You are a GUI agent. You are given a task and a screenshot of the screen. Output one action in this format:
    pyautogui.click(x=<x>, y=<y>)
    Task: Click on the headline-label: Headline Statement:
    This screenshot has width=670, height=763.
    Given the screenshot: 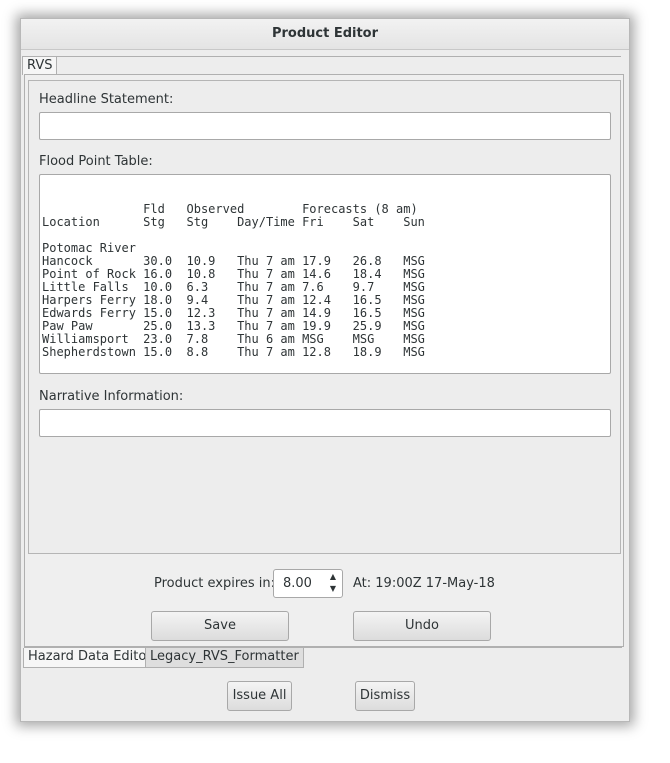 What is the action you would take?
    pyautogui.click(x=106, y=99)
    